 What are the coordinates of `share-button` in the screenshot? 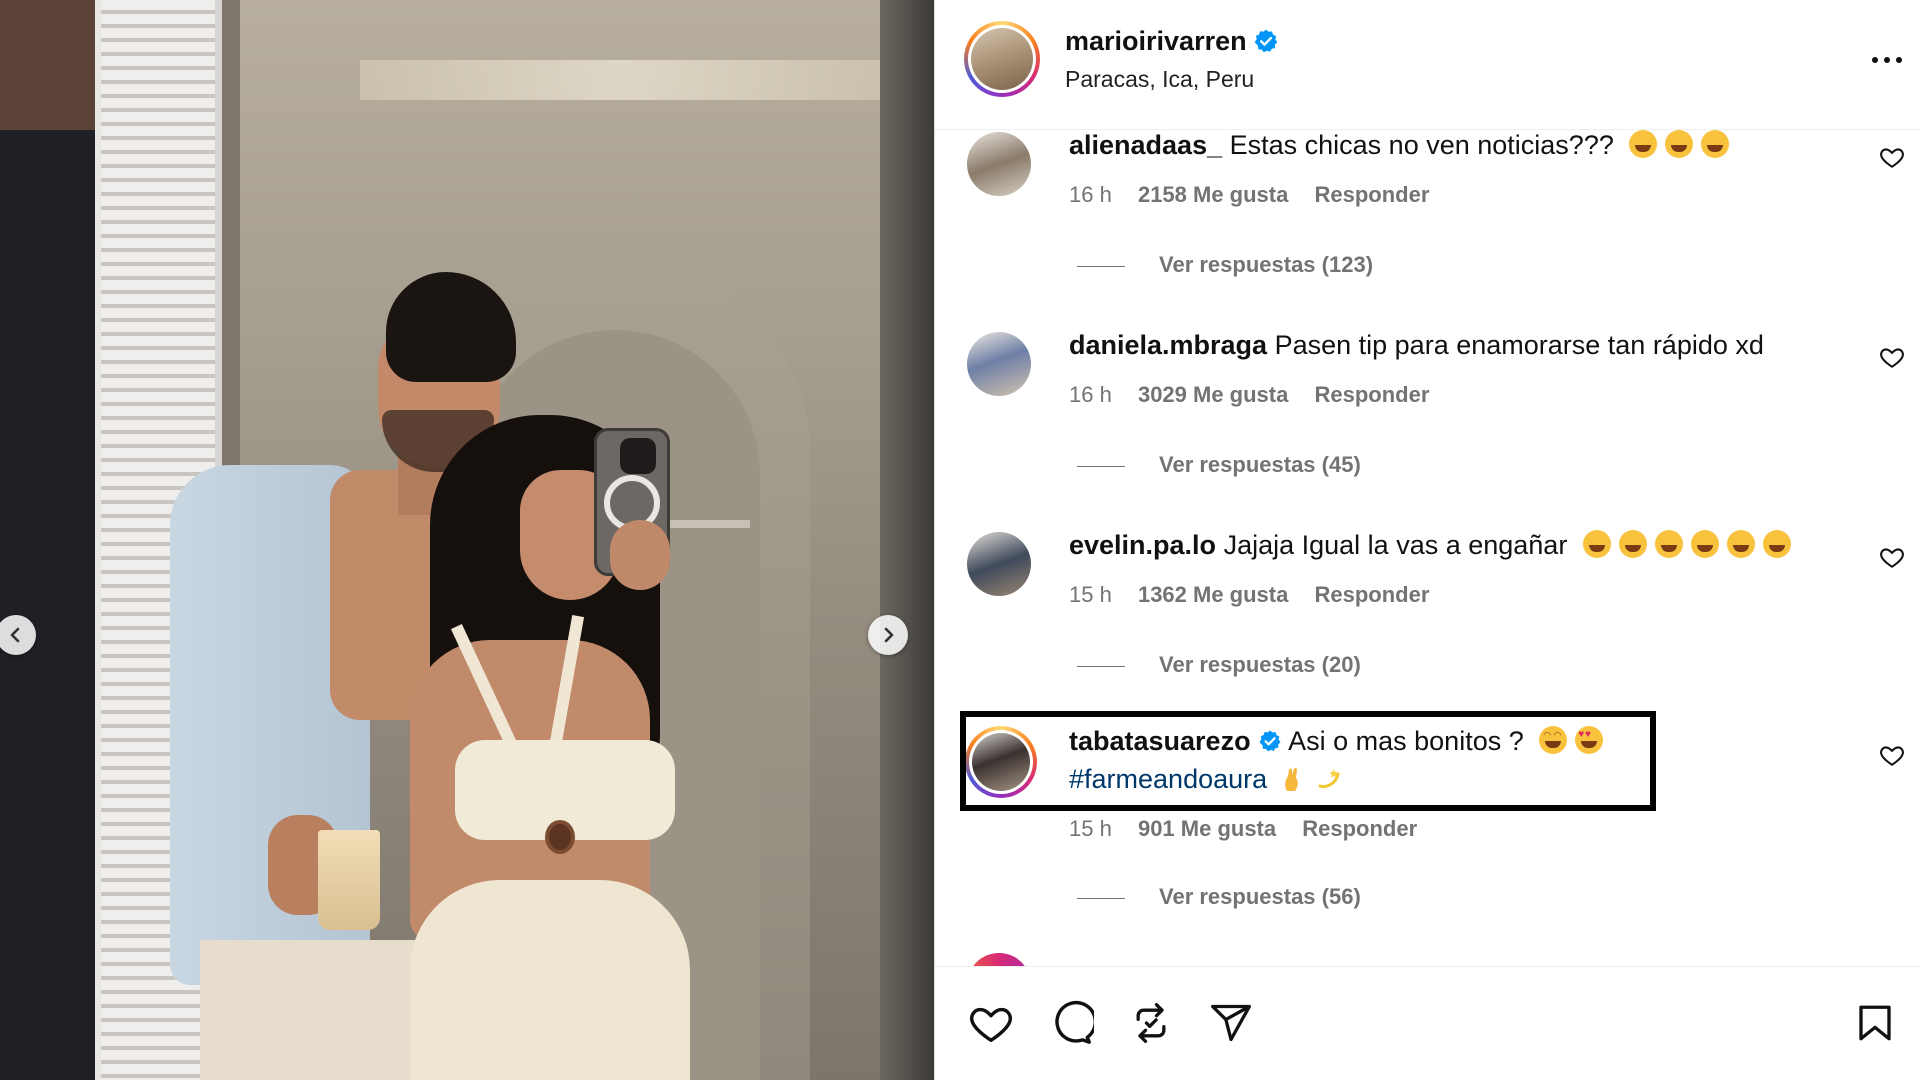 It's located at (1231, 1023).